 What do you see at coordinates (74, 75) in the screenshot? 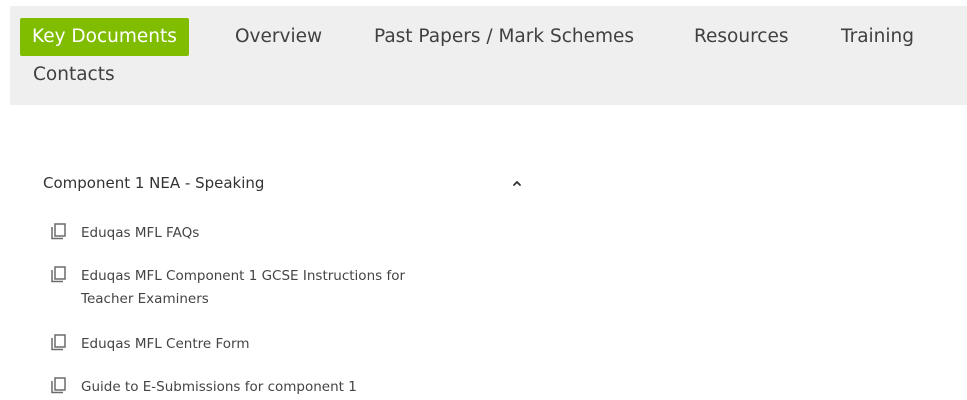
I see `tab-contacts: Contacts` at bounding box center [74, 75].